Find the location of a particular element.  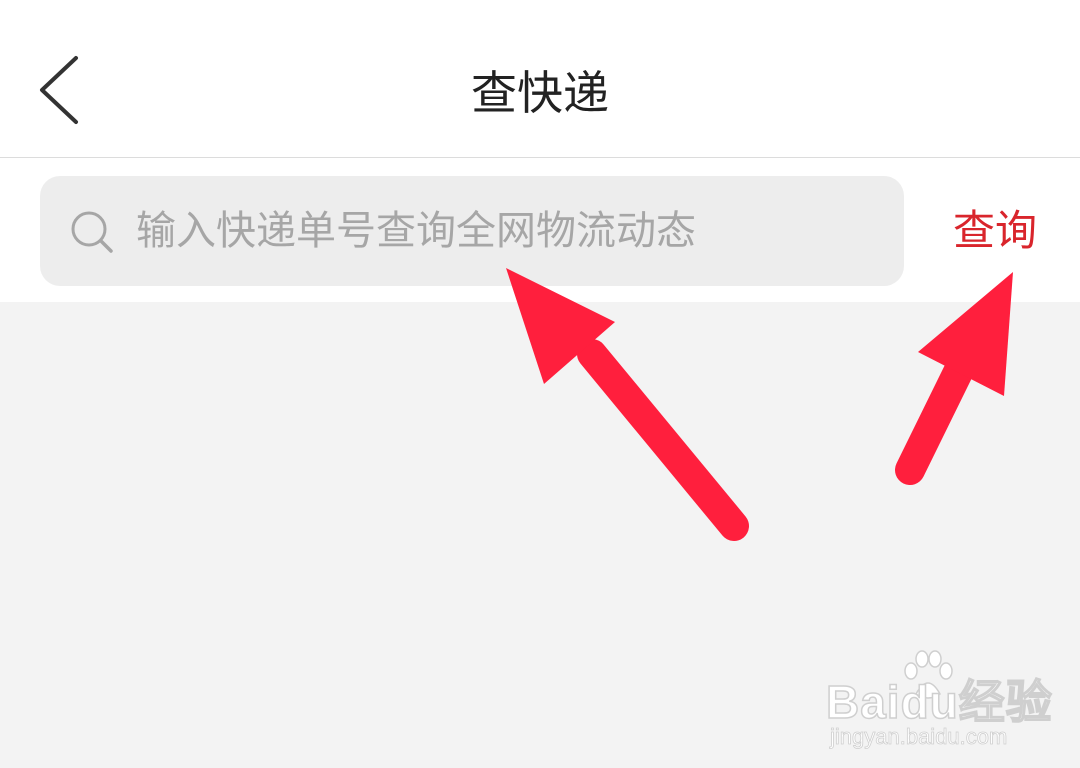

arrow-to-search-input is located at coordinates (627, 404).